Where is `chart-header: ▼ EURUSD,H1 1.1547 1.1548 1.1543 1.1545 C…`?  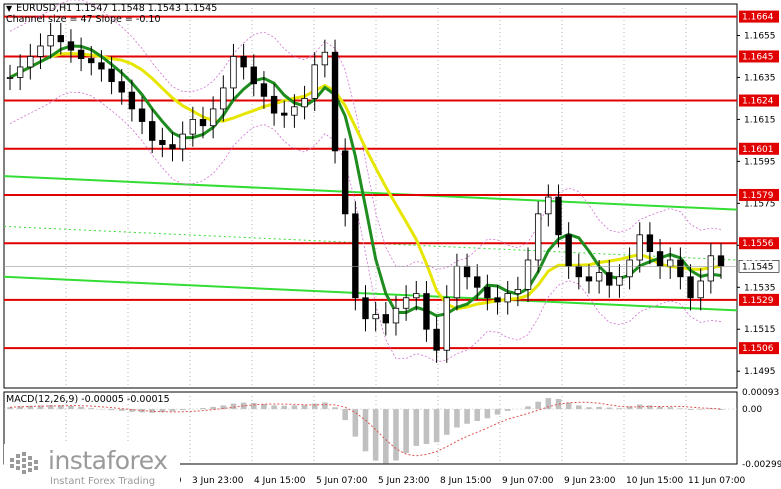
chart-header: ▼ EURUSD,H1 1.1547 1.1548 1.1543 1.1545 C… is located at coordinates (111, 14).